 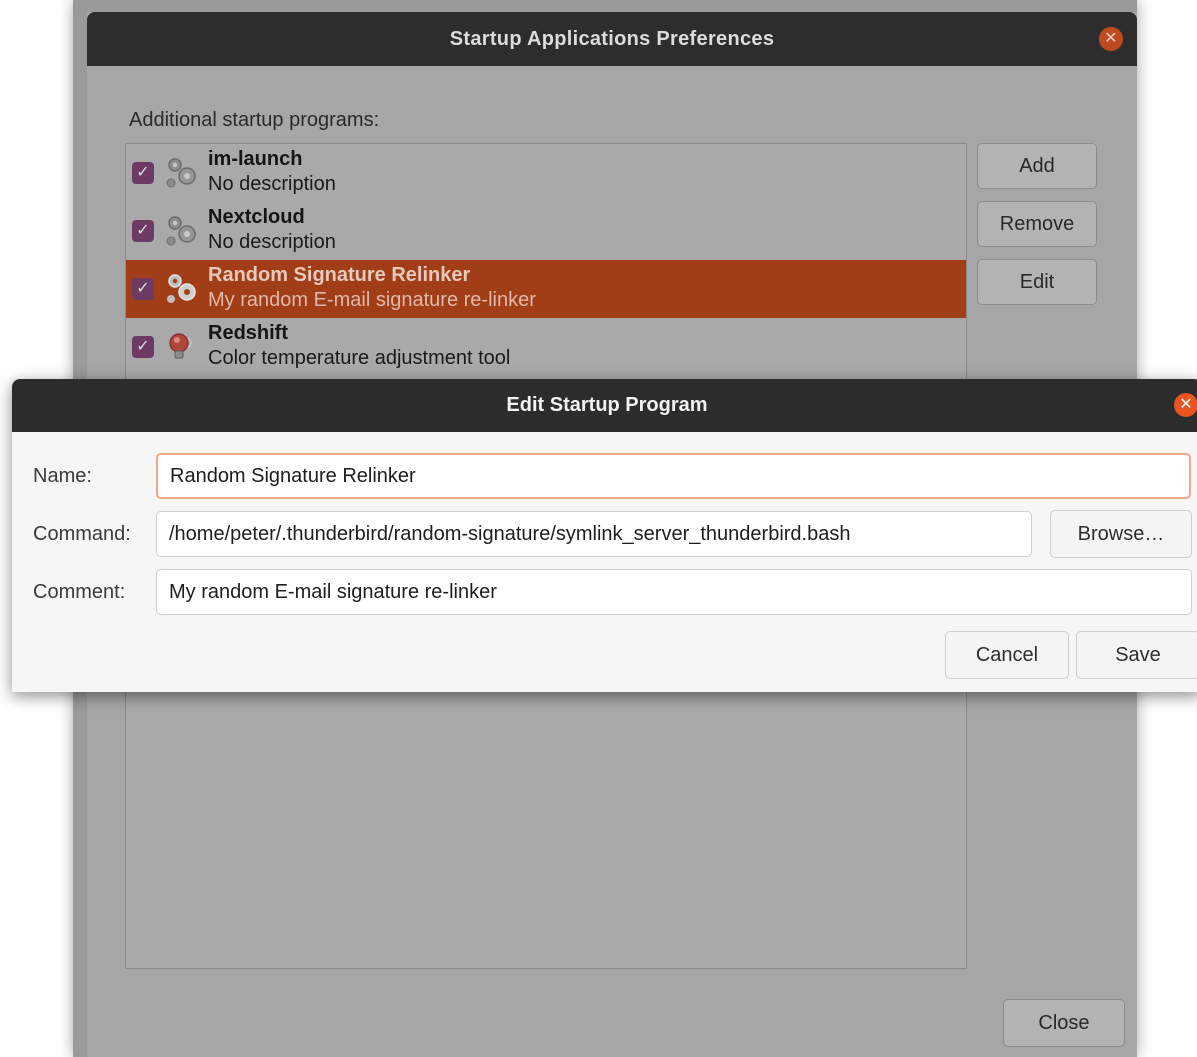 What do you see at coordinates (1037, 166) in the screenshot?
I see `add-button: Add` at bounding box center [1037, 166].